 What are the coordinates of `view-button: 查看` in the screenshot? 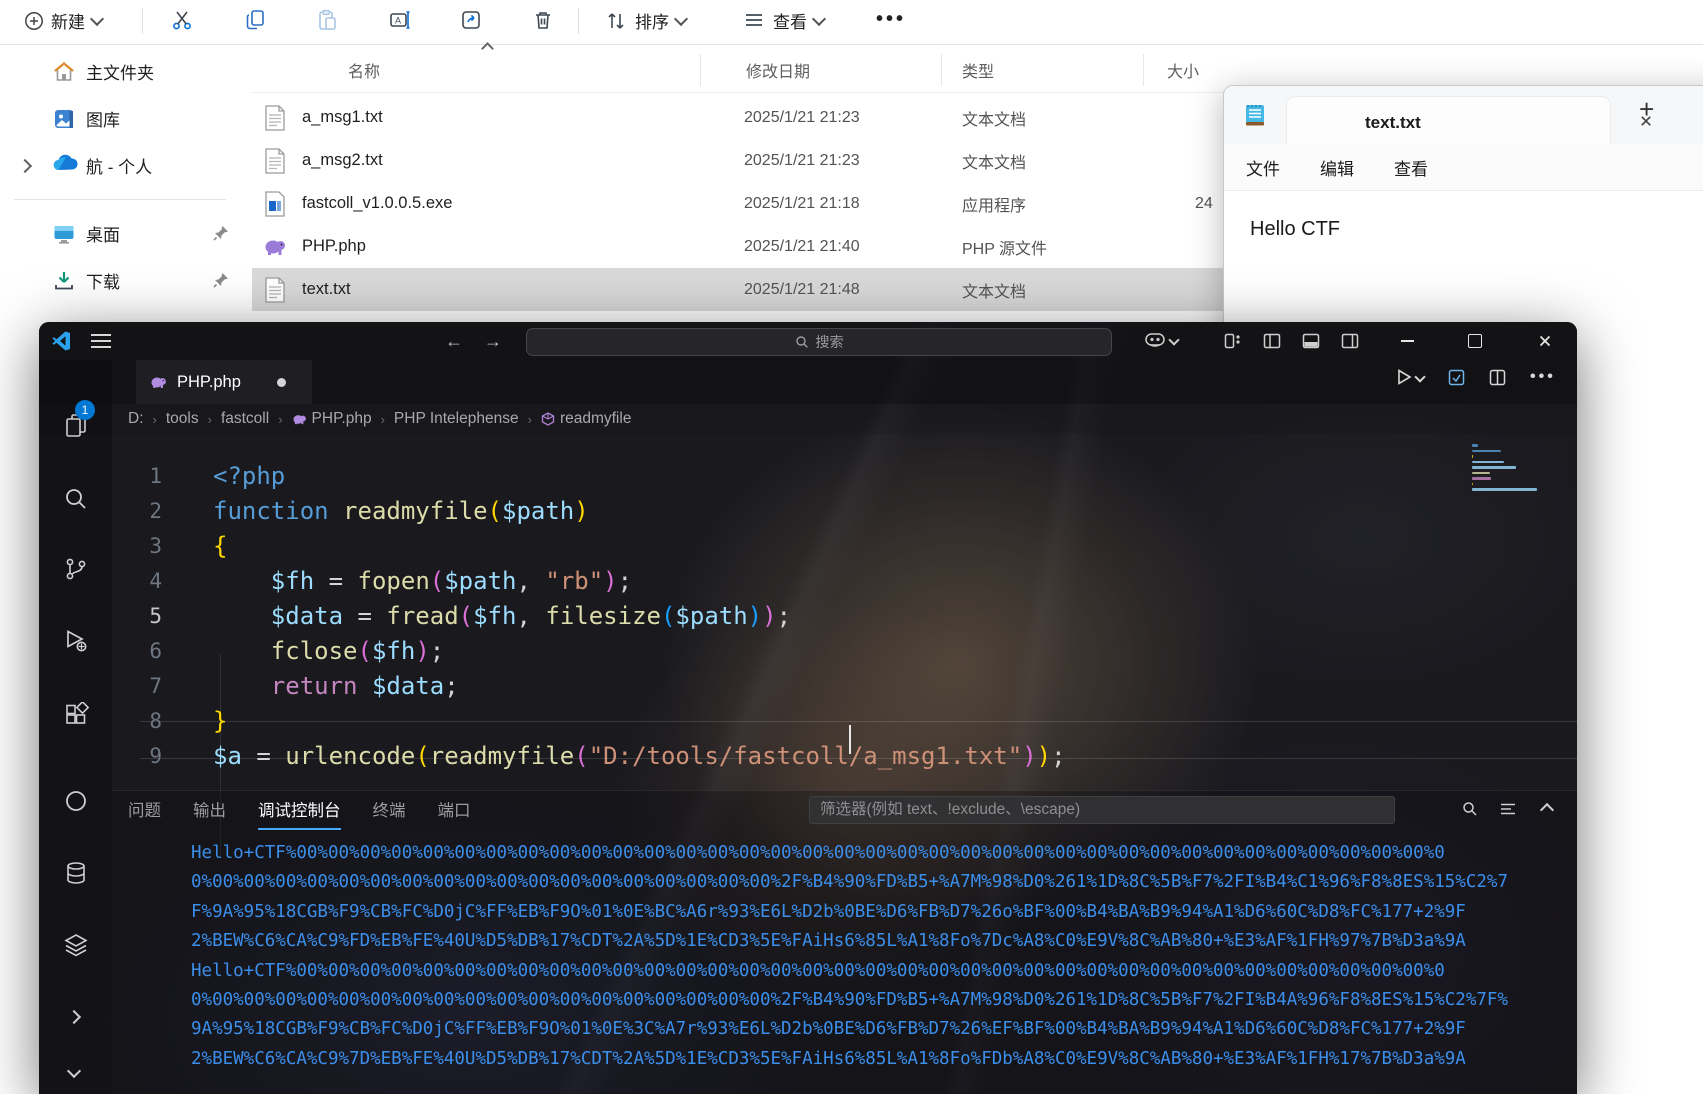 It's located at (784, 20).